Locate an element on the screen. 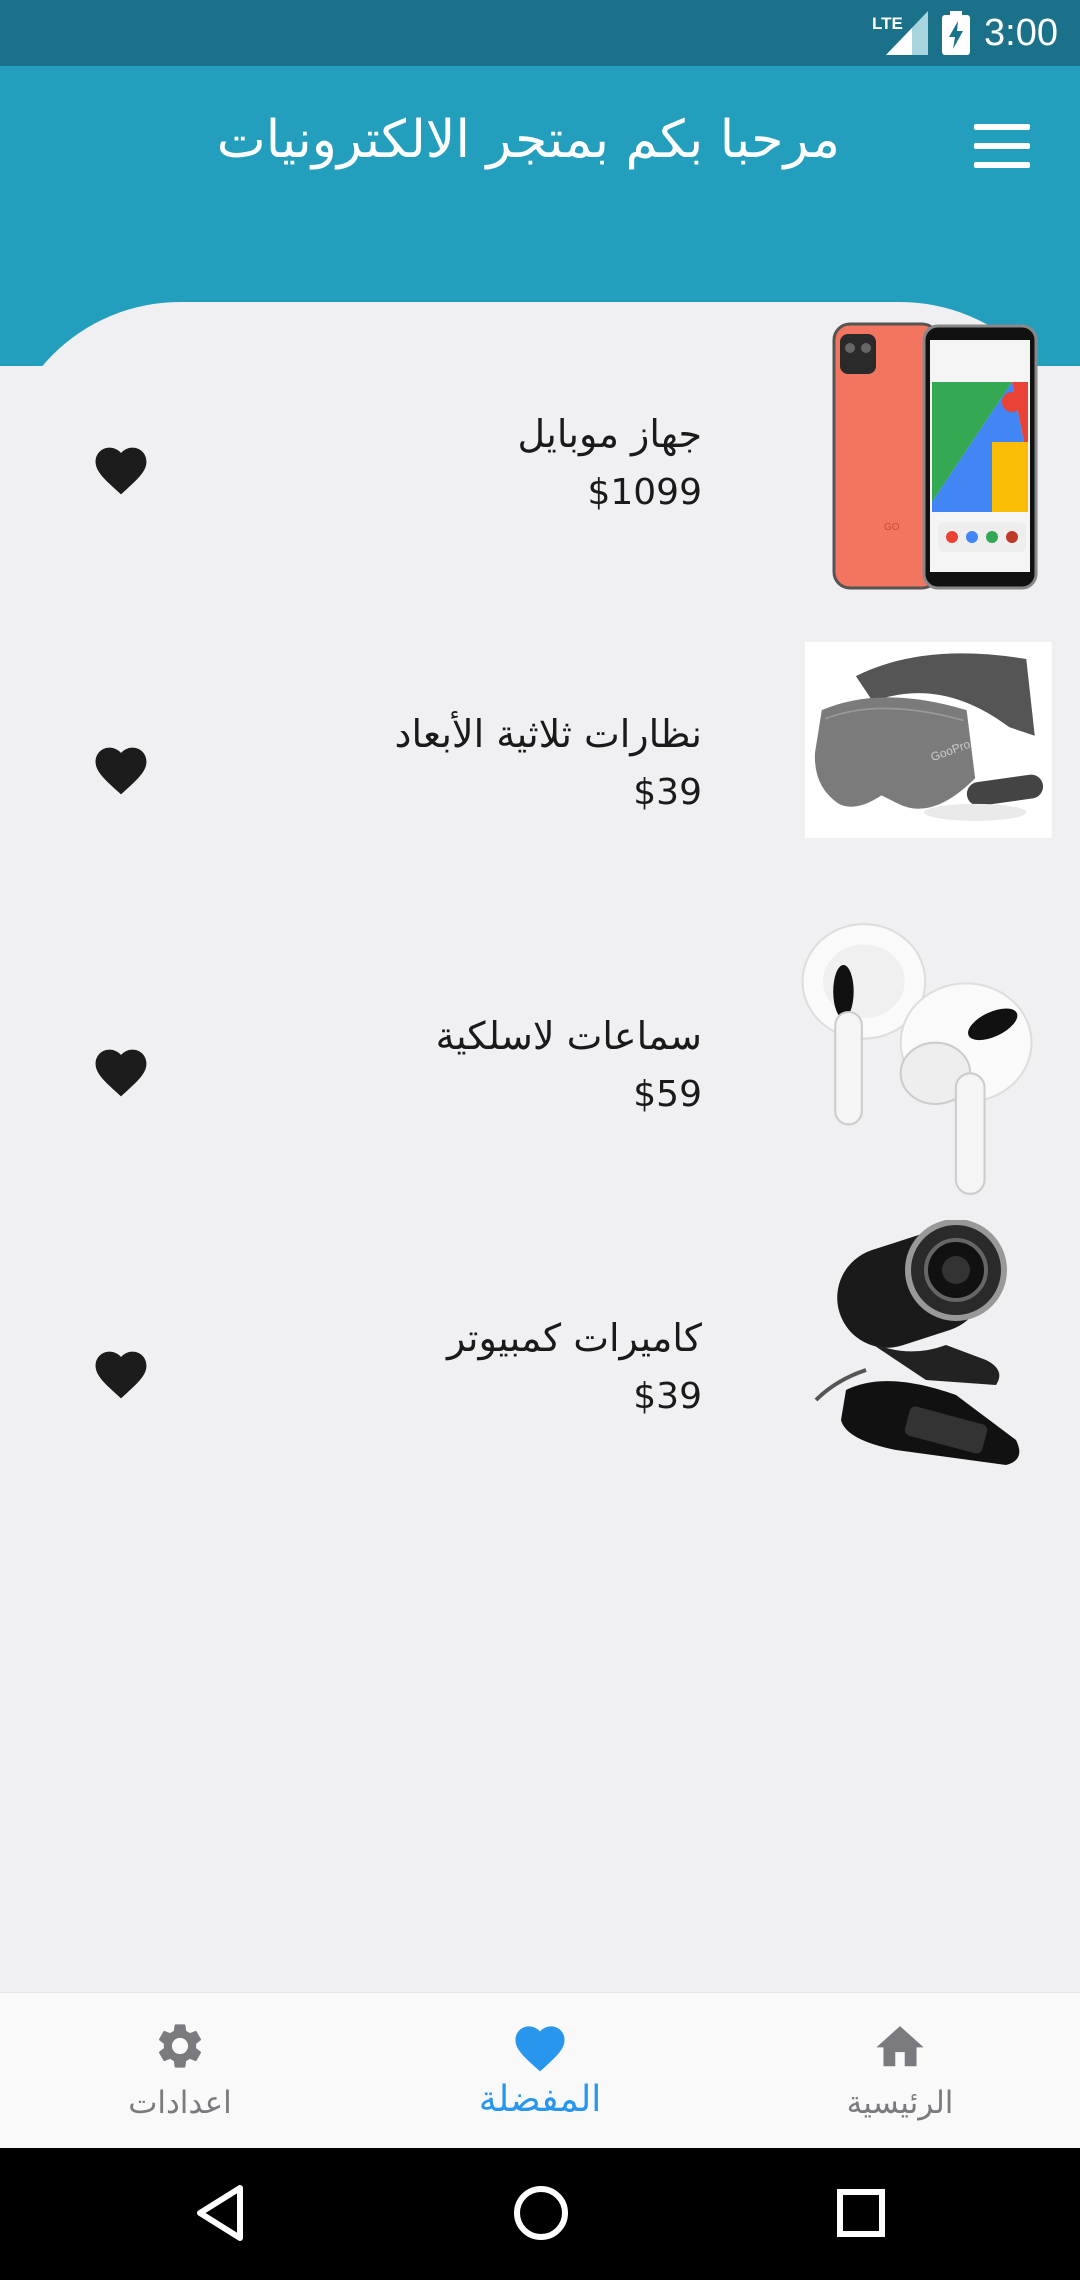 Image resolution: width=1080 pixels, height=2280 pixels. home-icon is located at coordinates (900, 2046).